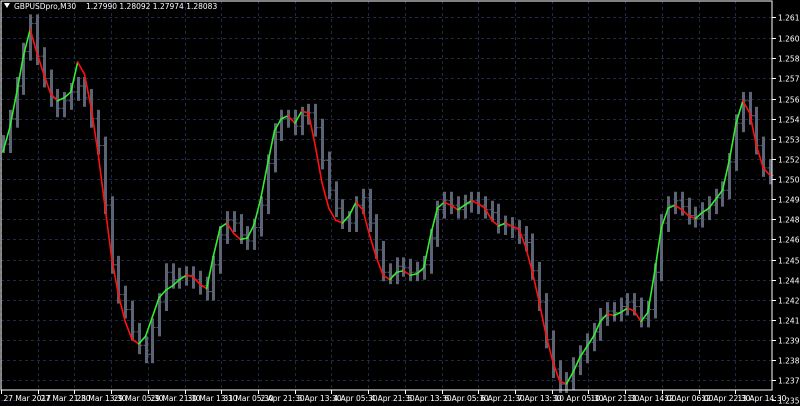  I want to click on price-tick-label: 1.23995, so click(789, 341).